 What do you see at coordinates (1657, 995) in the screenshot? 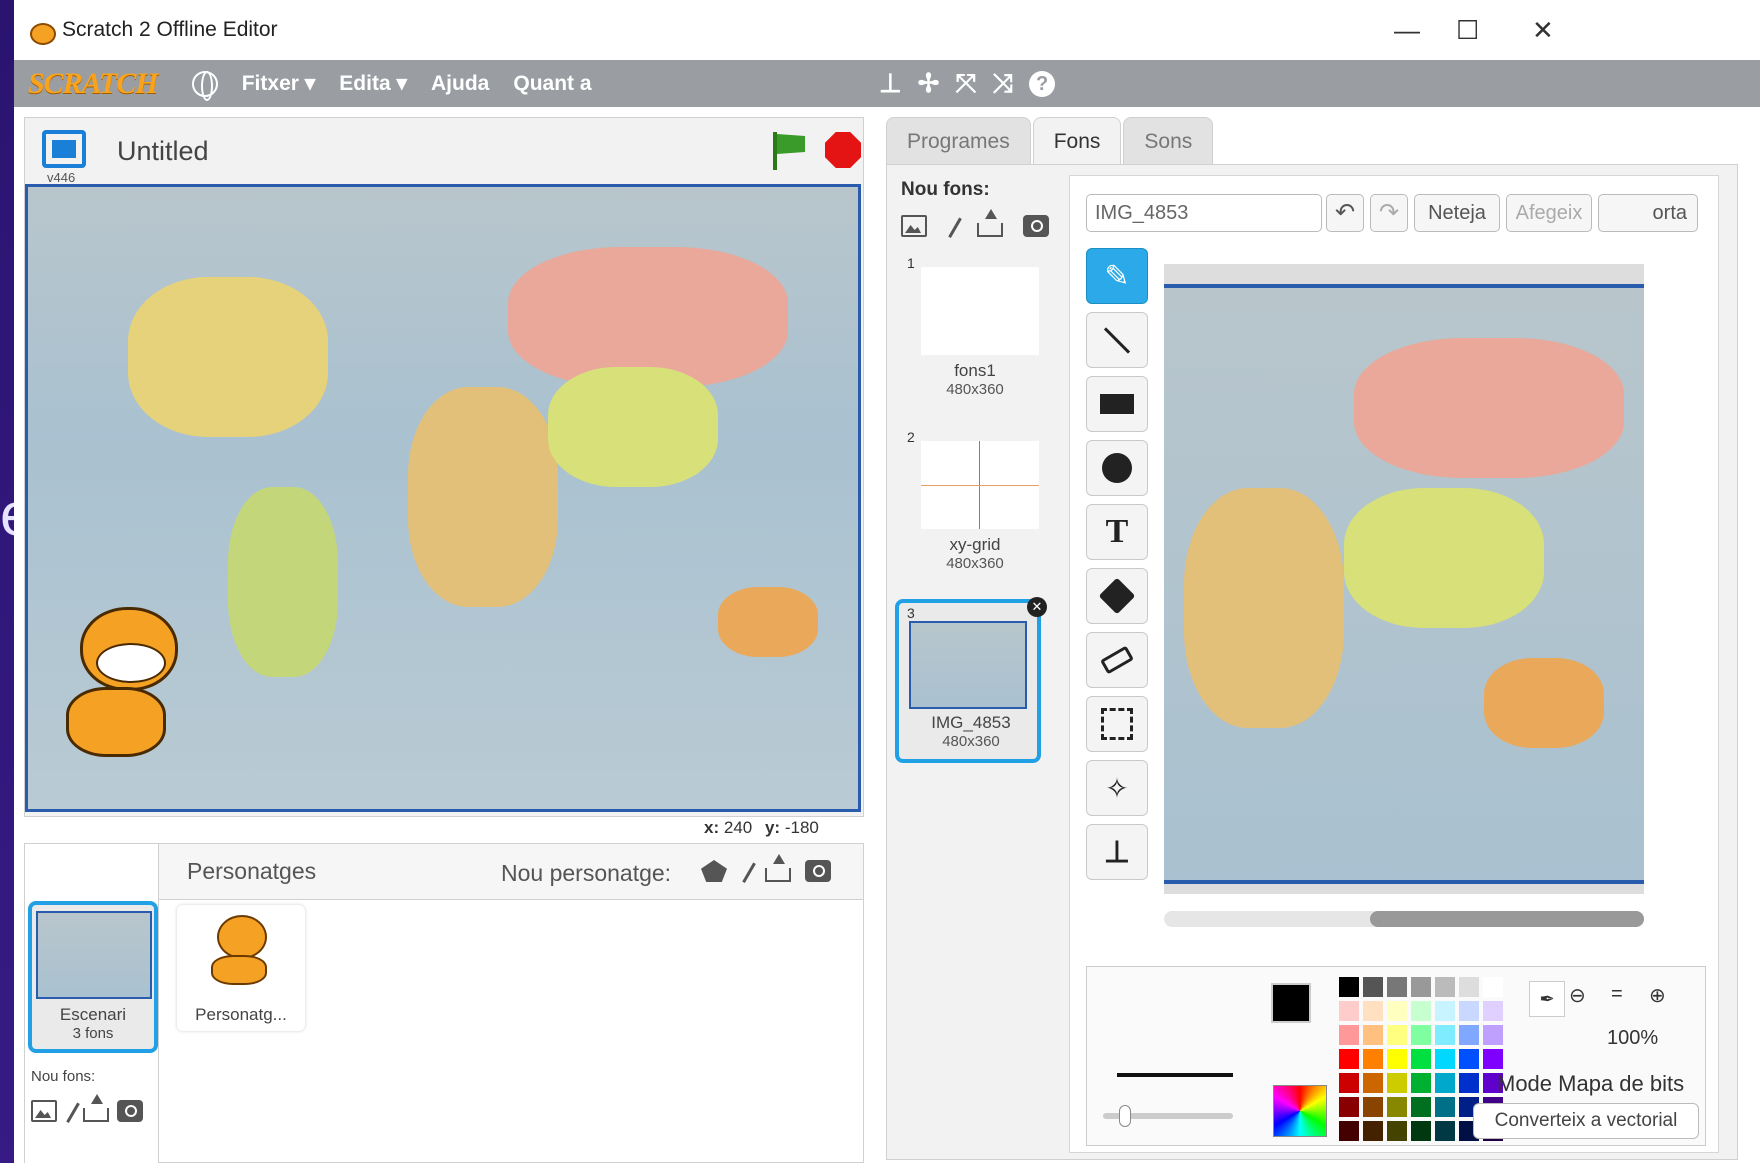
I see `zoom-in-icon: ⊕` at bounding box center [1657, 995].